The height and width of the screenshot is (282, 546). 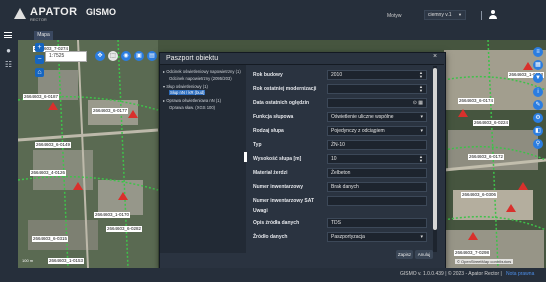 I want to click on user-icon-head, so click(x=493, y=12).